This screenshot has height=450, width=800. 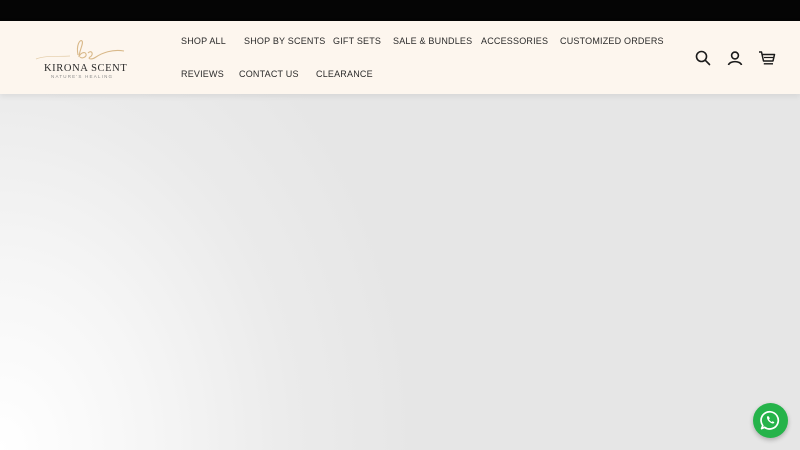 I want to click on nav-accessories: ACCESSORIES, so click(x=514, y=41).